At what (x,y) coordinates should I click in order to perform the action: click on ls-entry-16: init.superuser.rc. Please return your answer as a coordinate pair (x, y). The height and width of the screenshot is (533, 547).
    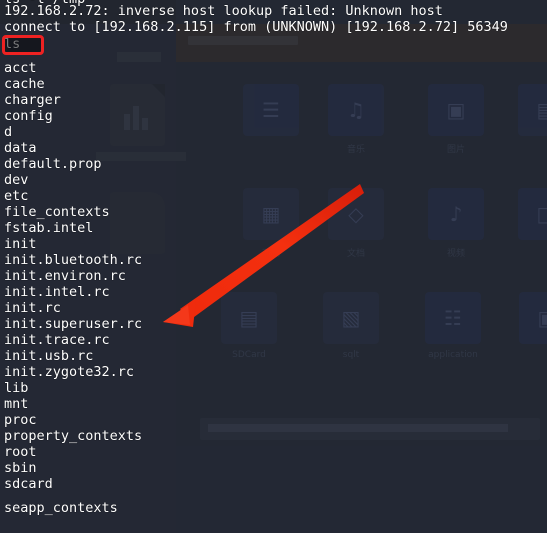
    Looking at the image, I should click on (73, 324).